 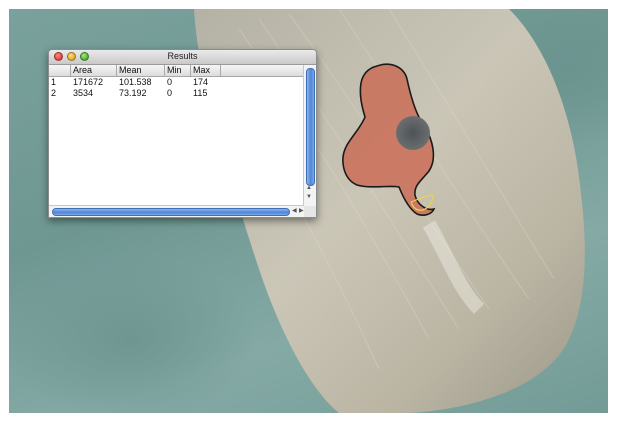 I want to click on cell-mean: 73.192, so click(x=133, y=93).